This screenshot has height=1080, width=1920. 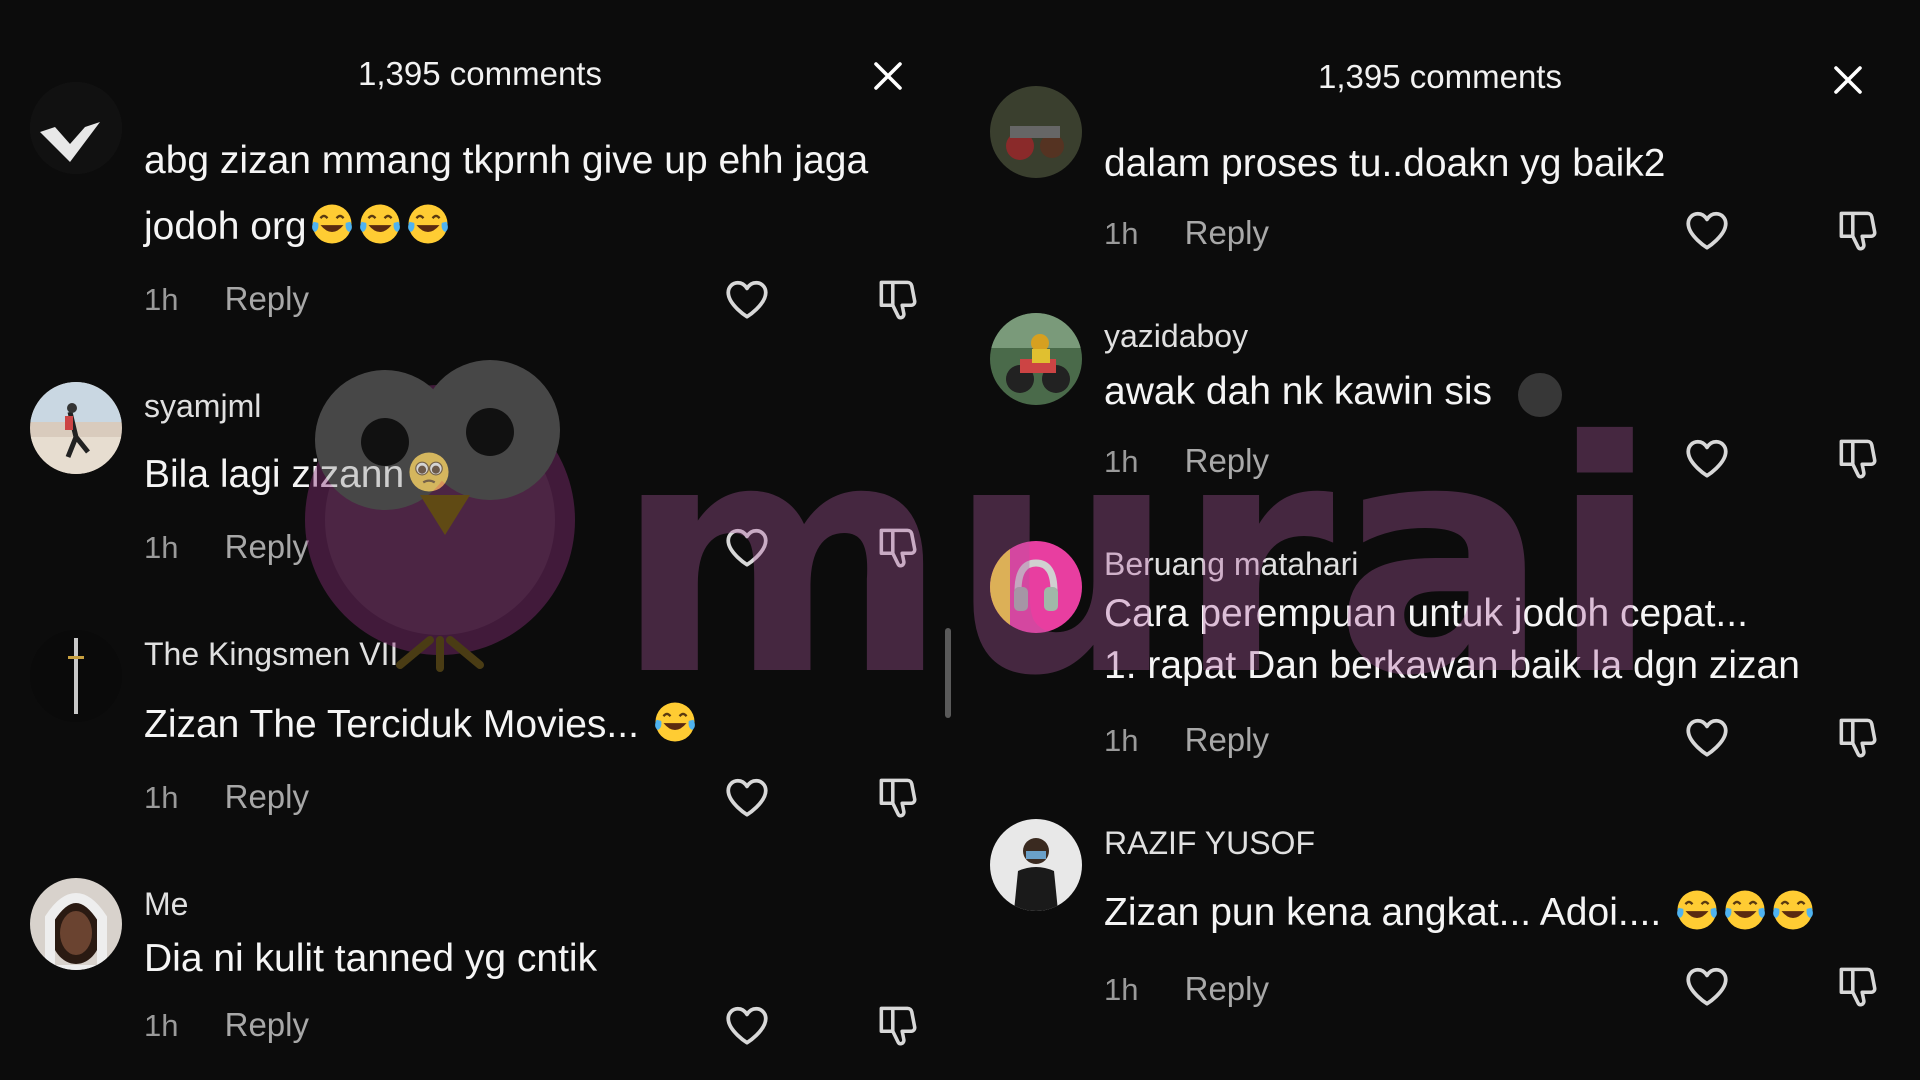 What do you see at coordinates (202, 406) in the screenshot?
I see `comment-username: syamjml` at bounding box center [202, 406].